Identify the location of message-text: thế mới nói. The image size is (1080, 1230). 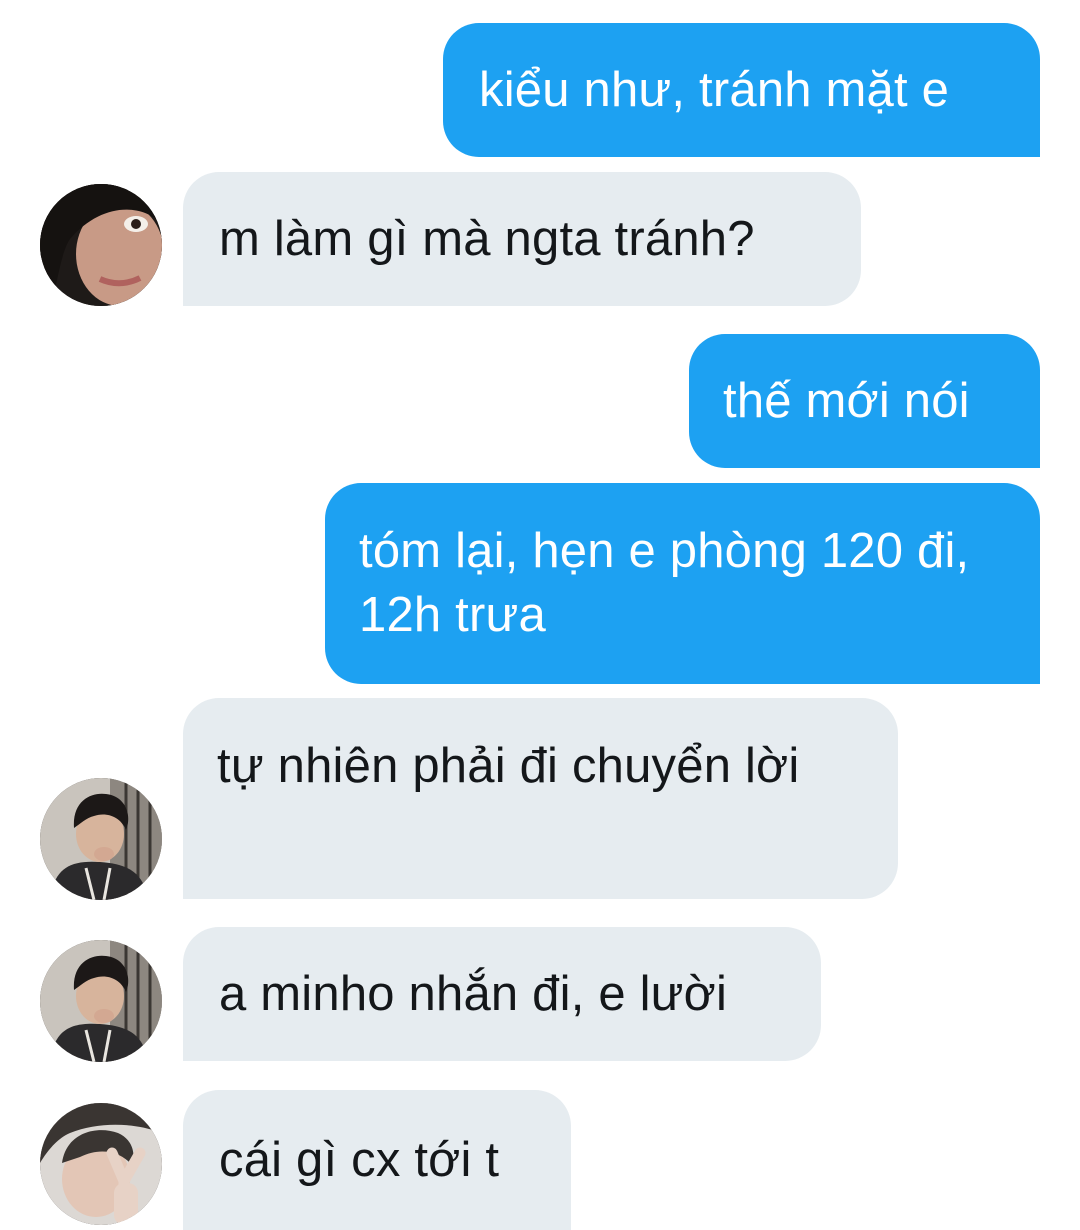
(846, 401).